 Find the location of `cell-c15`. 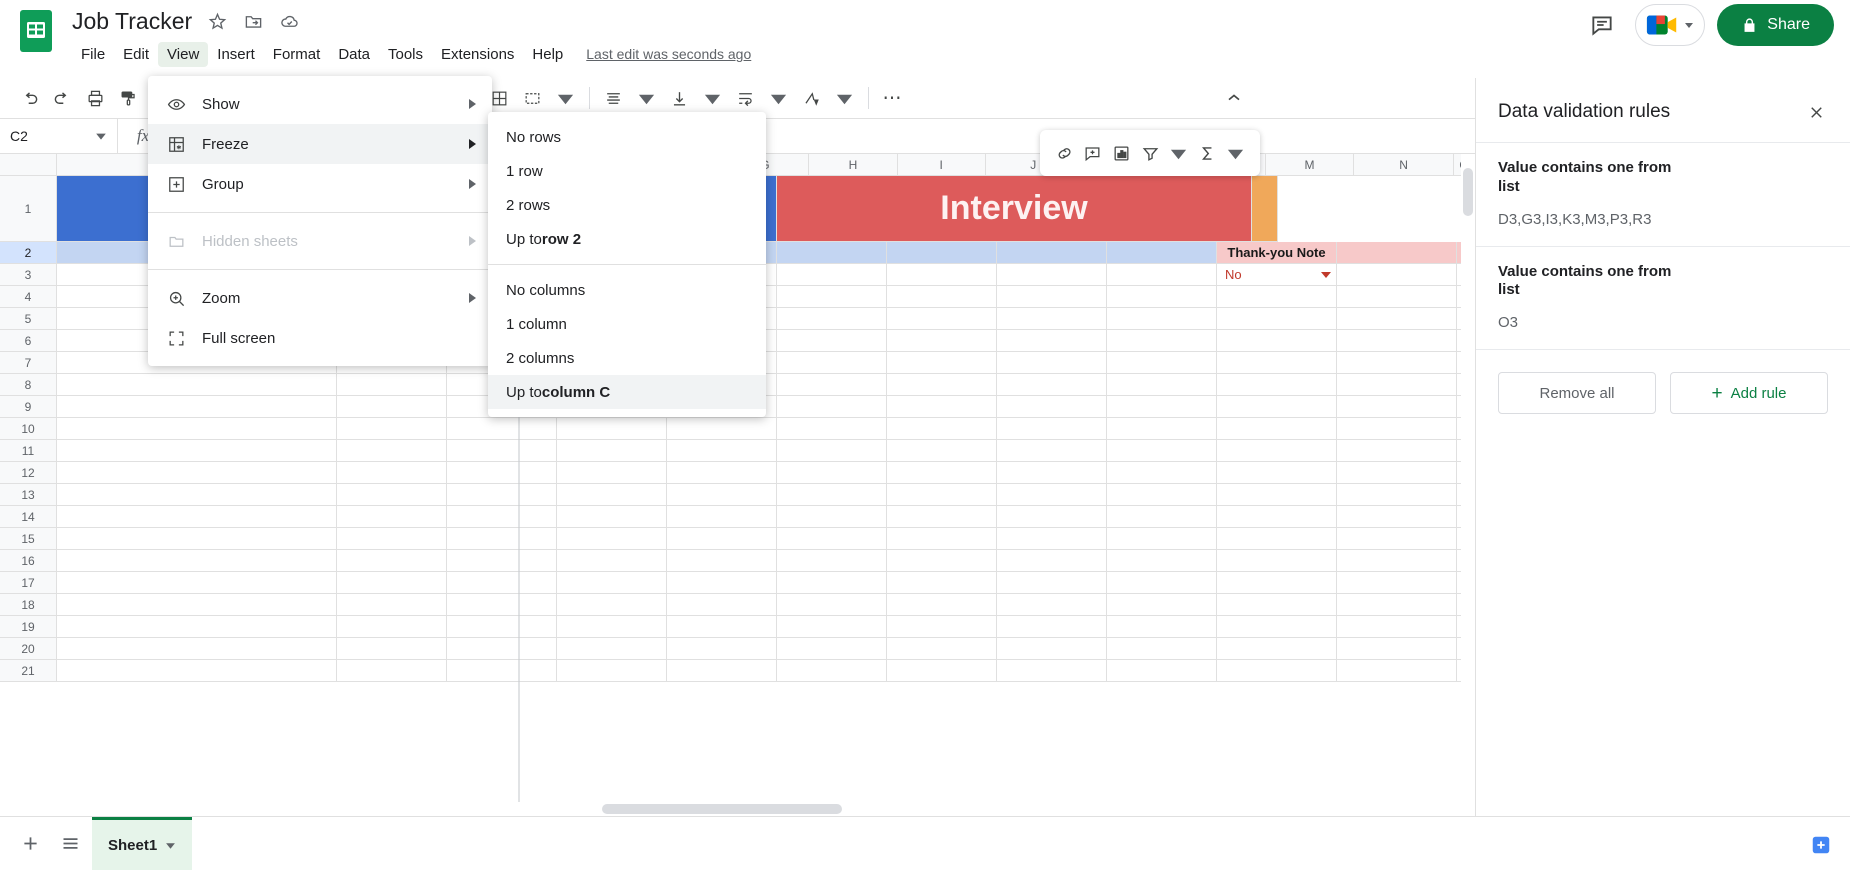

cell-c15 is located at coordinates (502, 539).